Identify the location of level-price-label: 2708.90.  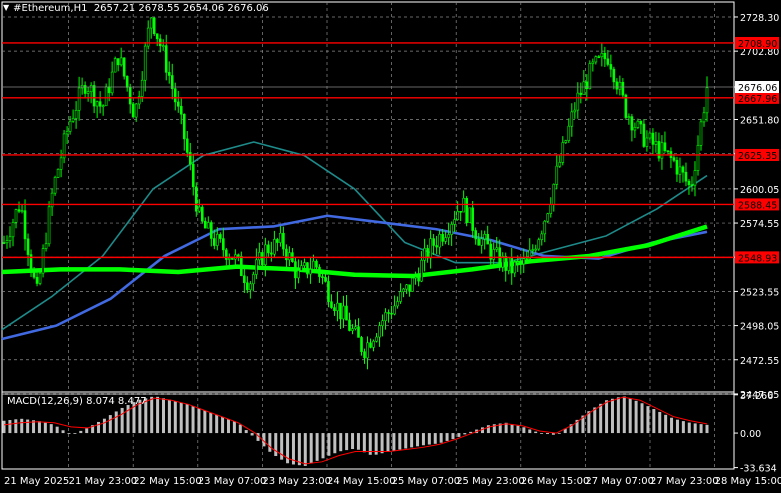
(757, 44).